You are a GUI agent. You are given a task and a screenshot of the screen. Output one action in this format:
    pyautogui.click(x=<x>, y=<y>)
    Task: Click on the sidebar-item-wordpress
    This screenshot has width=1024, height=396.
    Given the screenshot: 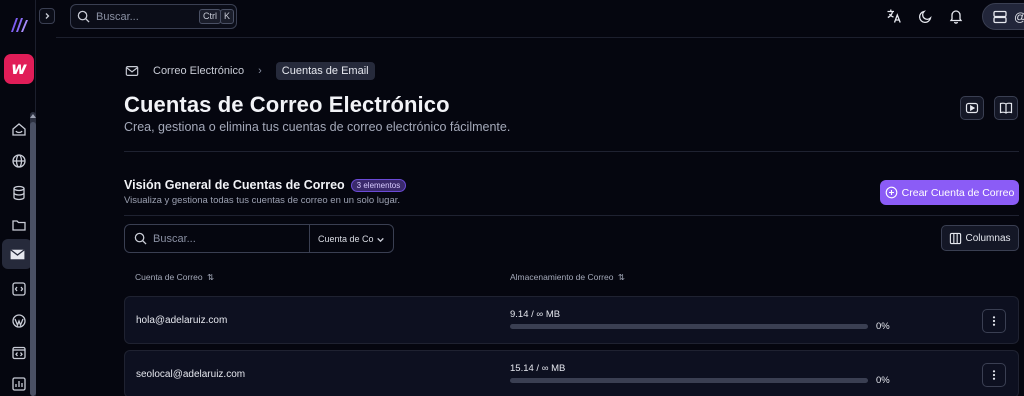 What is the action you would take?
    pyautogui.click(x=19, y=321)
    